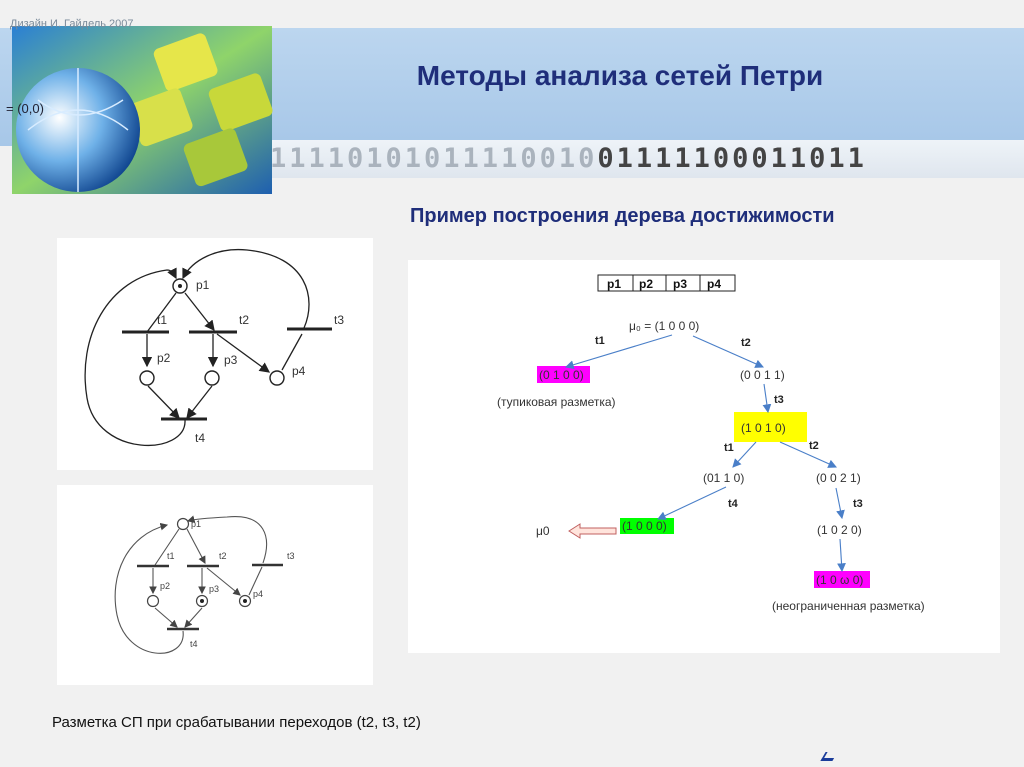 The width and height of the screenshot is (1024, 767). I want to click on label-p4: p4, so click(299, 371).